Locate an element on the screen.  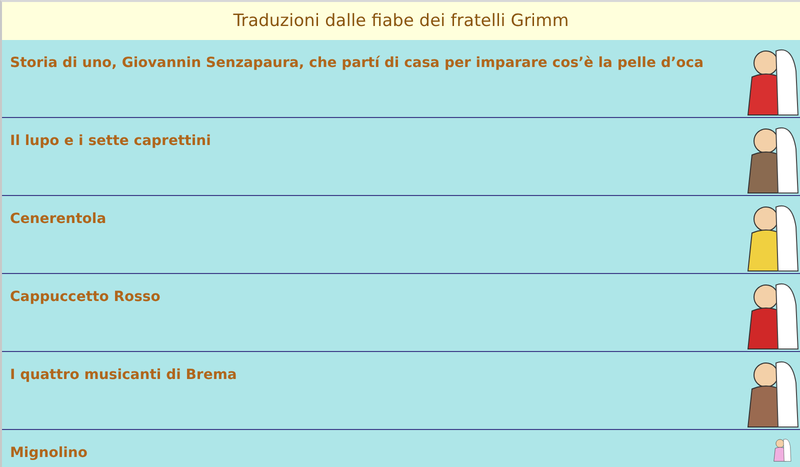
story-title: Mignolino is located at coordinates (49, 453).